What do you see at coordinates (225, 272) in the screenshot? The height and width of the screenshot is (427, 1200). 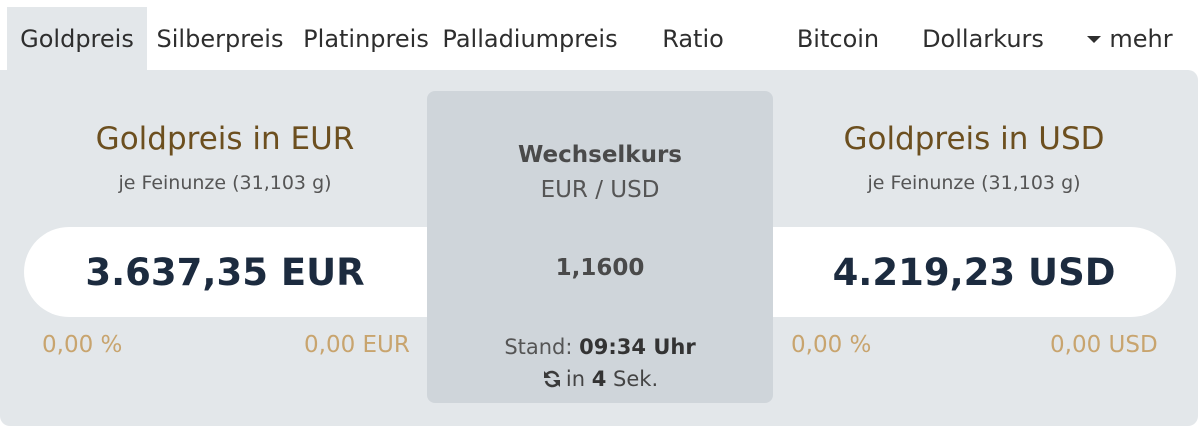 I see `eur-price: 3.637,35 EUR` at bounding box center [225, 272].